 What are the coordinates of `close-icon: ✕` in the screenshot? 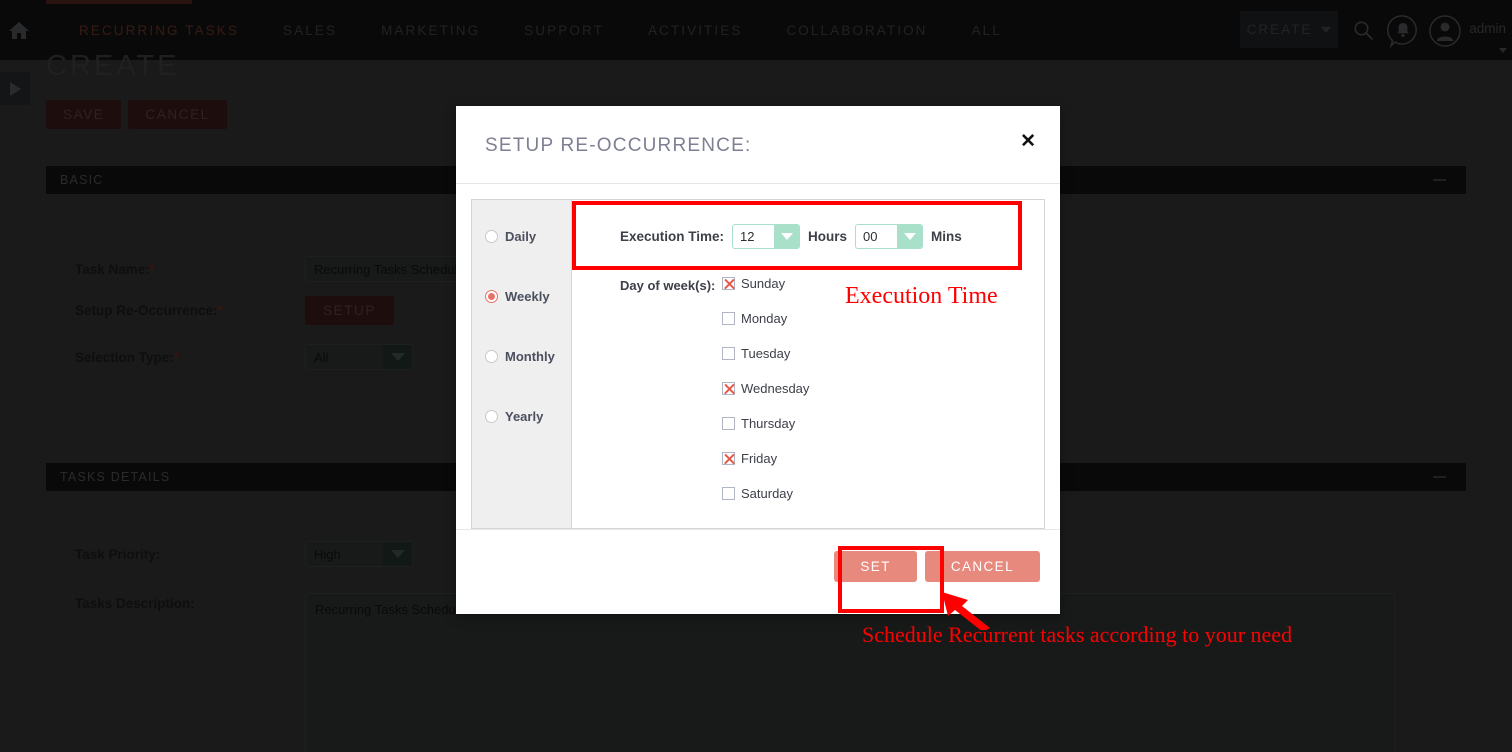 It's located at (1028, 141).